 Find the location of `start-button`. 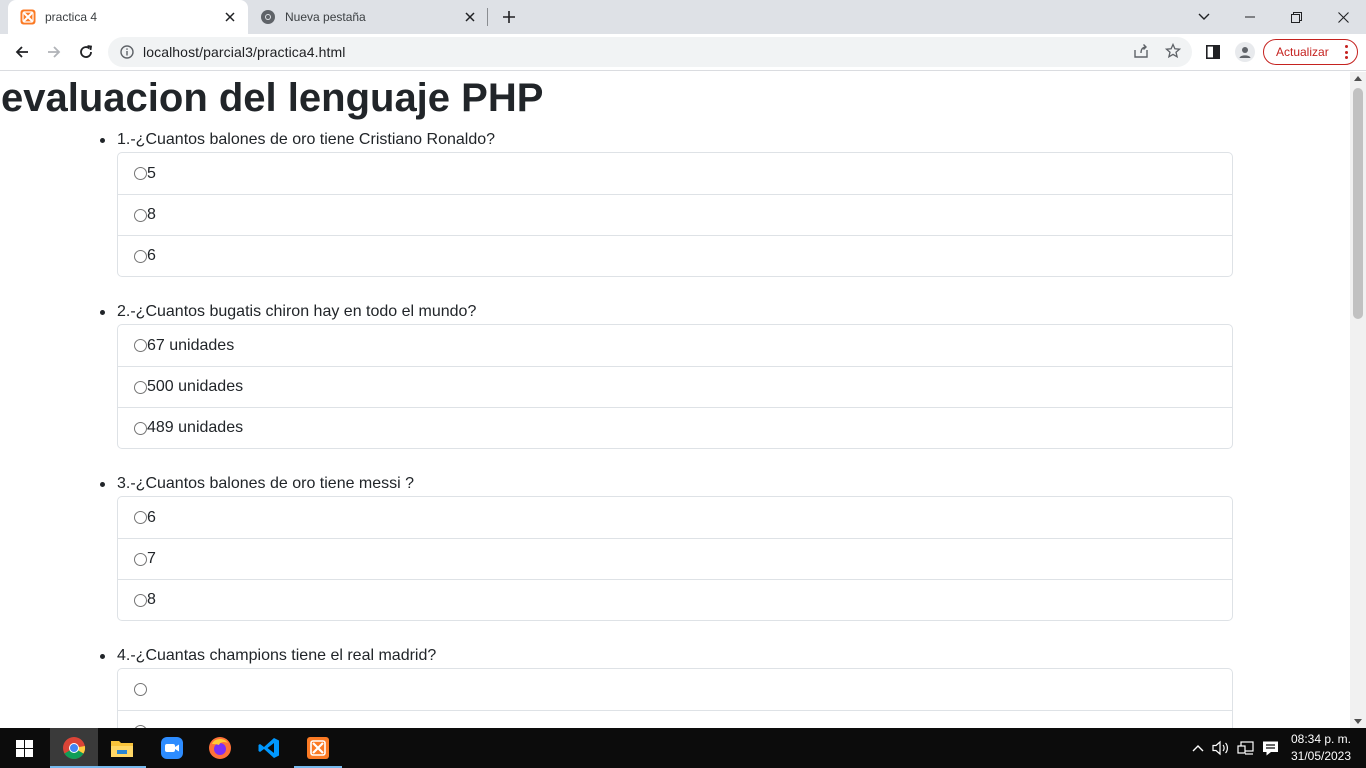

start-button is located at coordinates (24, 748).